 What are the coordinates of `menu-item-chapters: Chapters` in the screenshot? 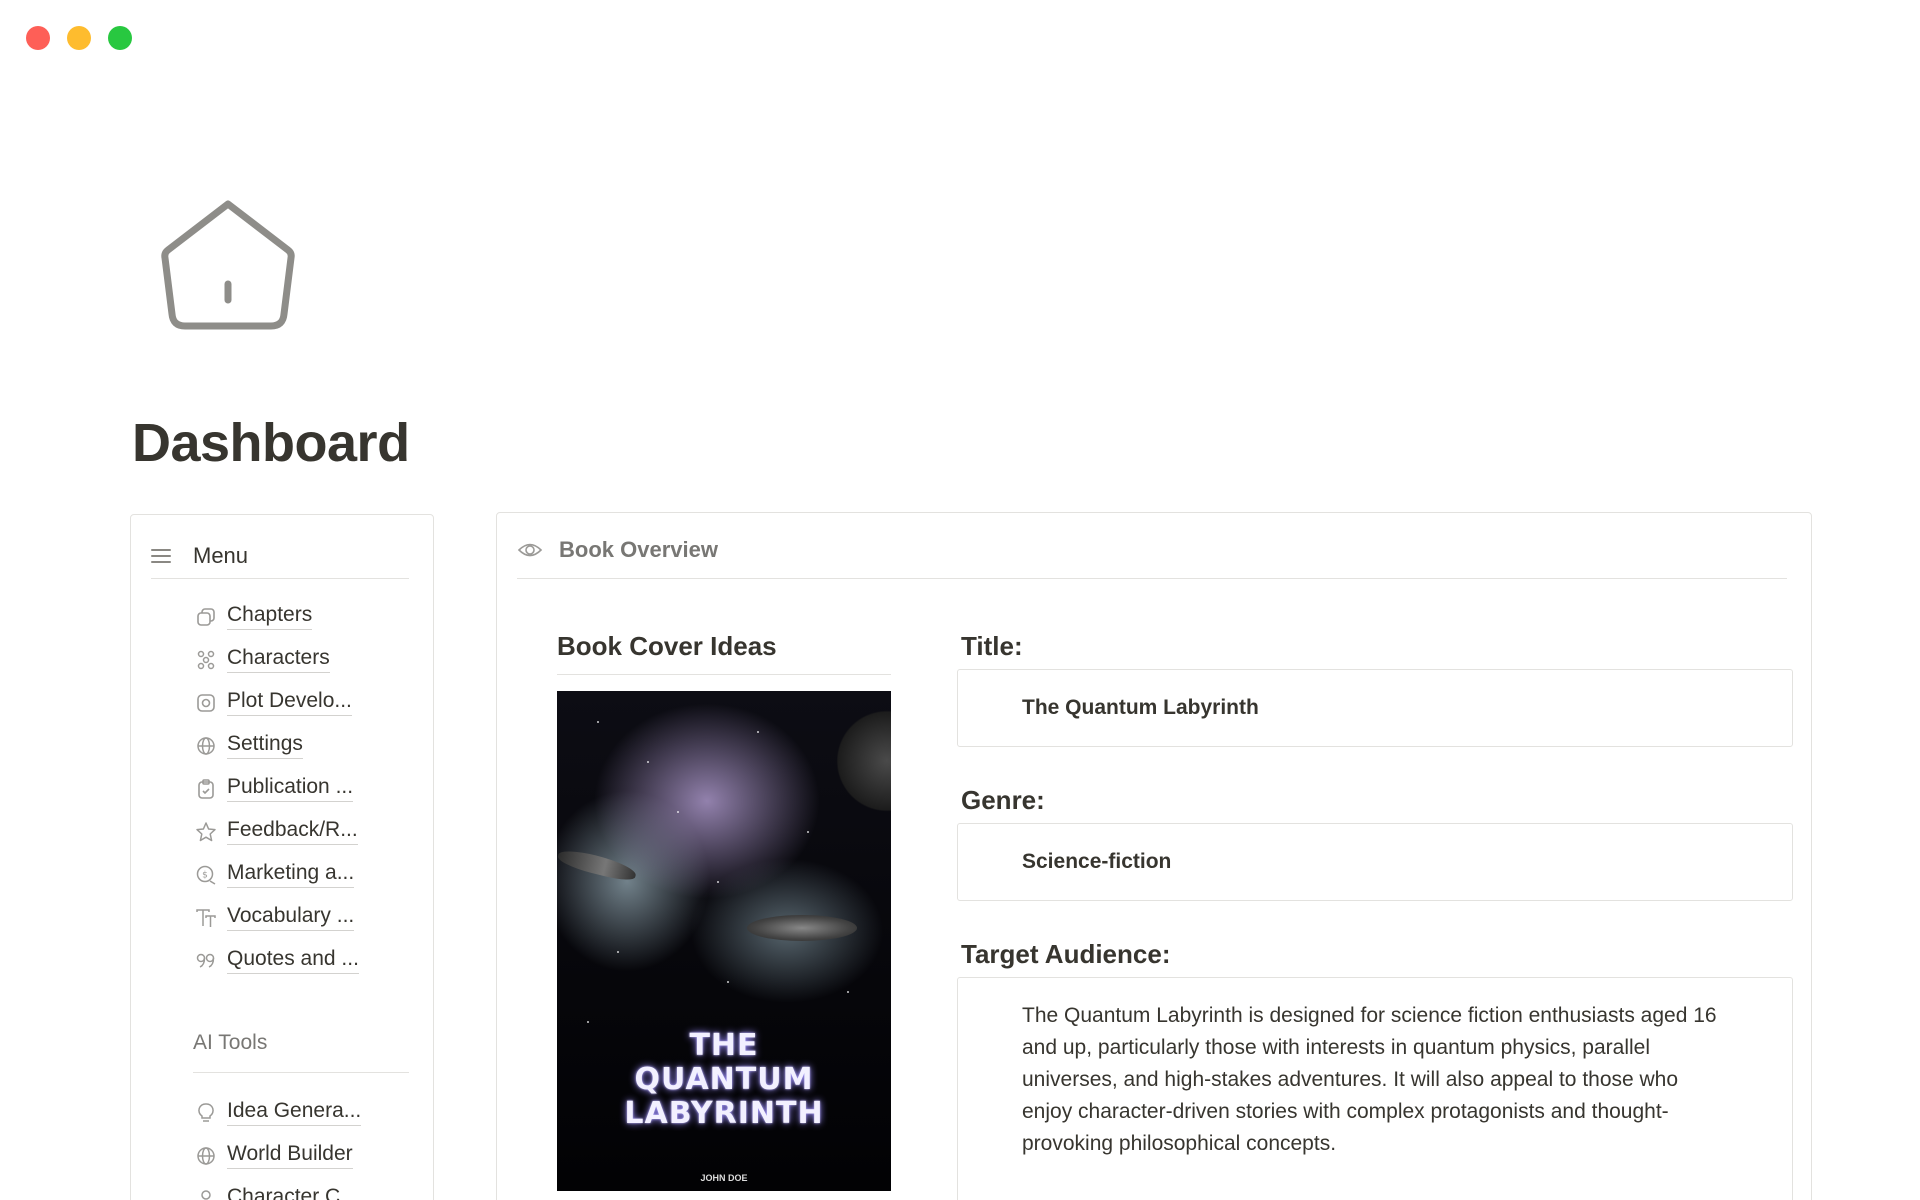 It's located at (276, 616).